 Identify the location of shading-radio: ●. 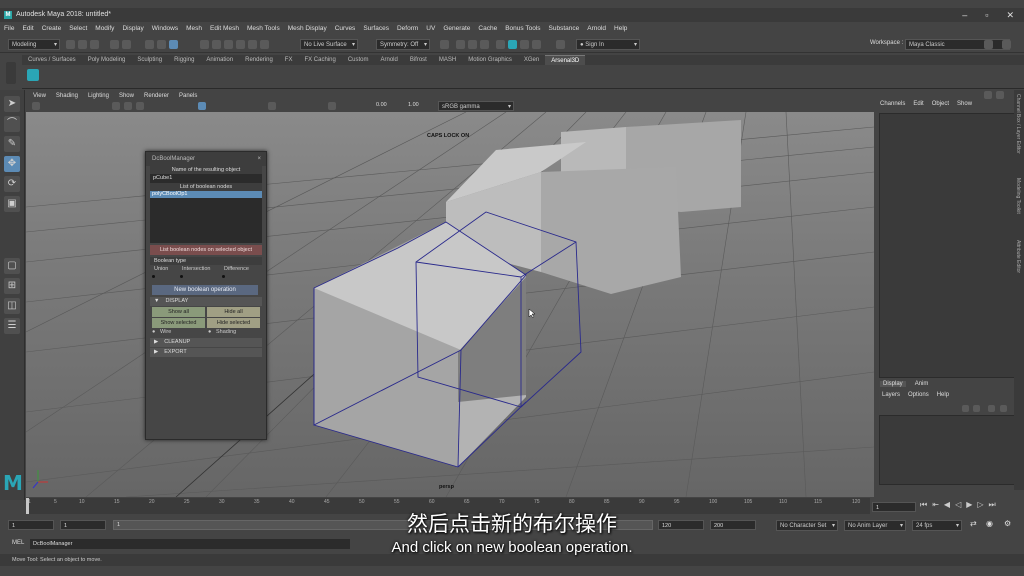
(209, 332).